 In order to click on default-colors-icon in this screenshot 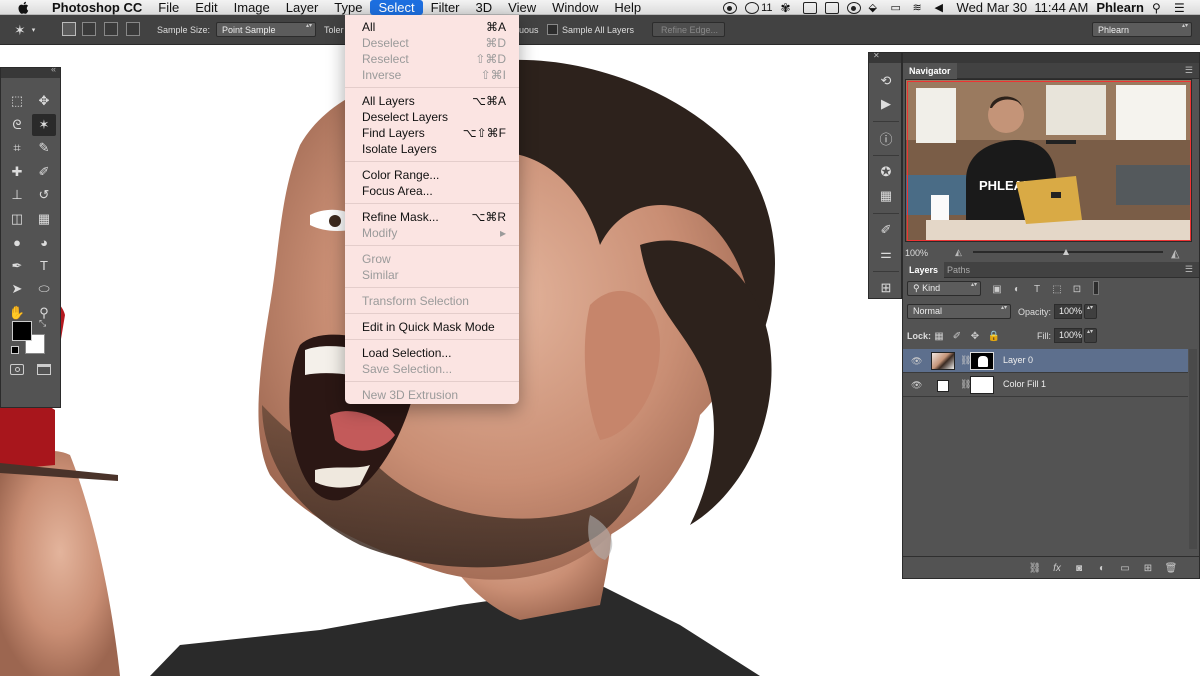, I will do `click(15, 350)`.